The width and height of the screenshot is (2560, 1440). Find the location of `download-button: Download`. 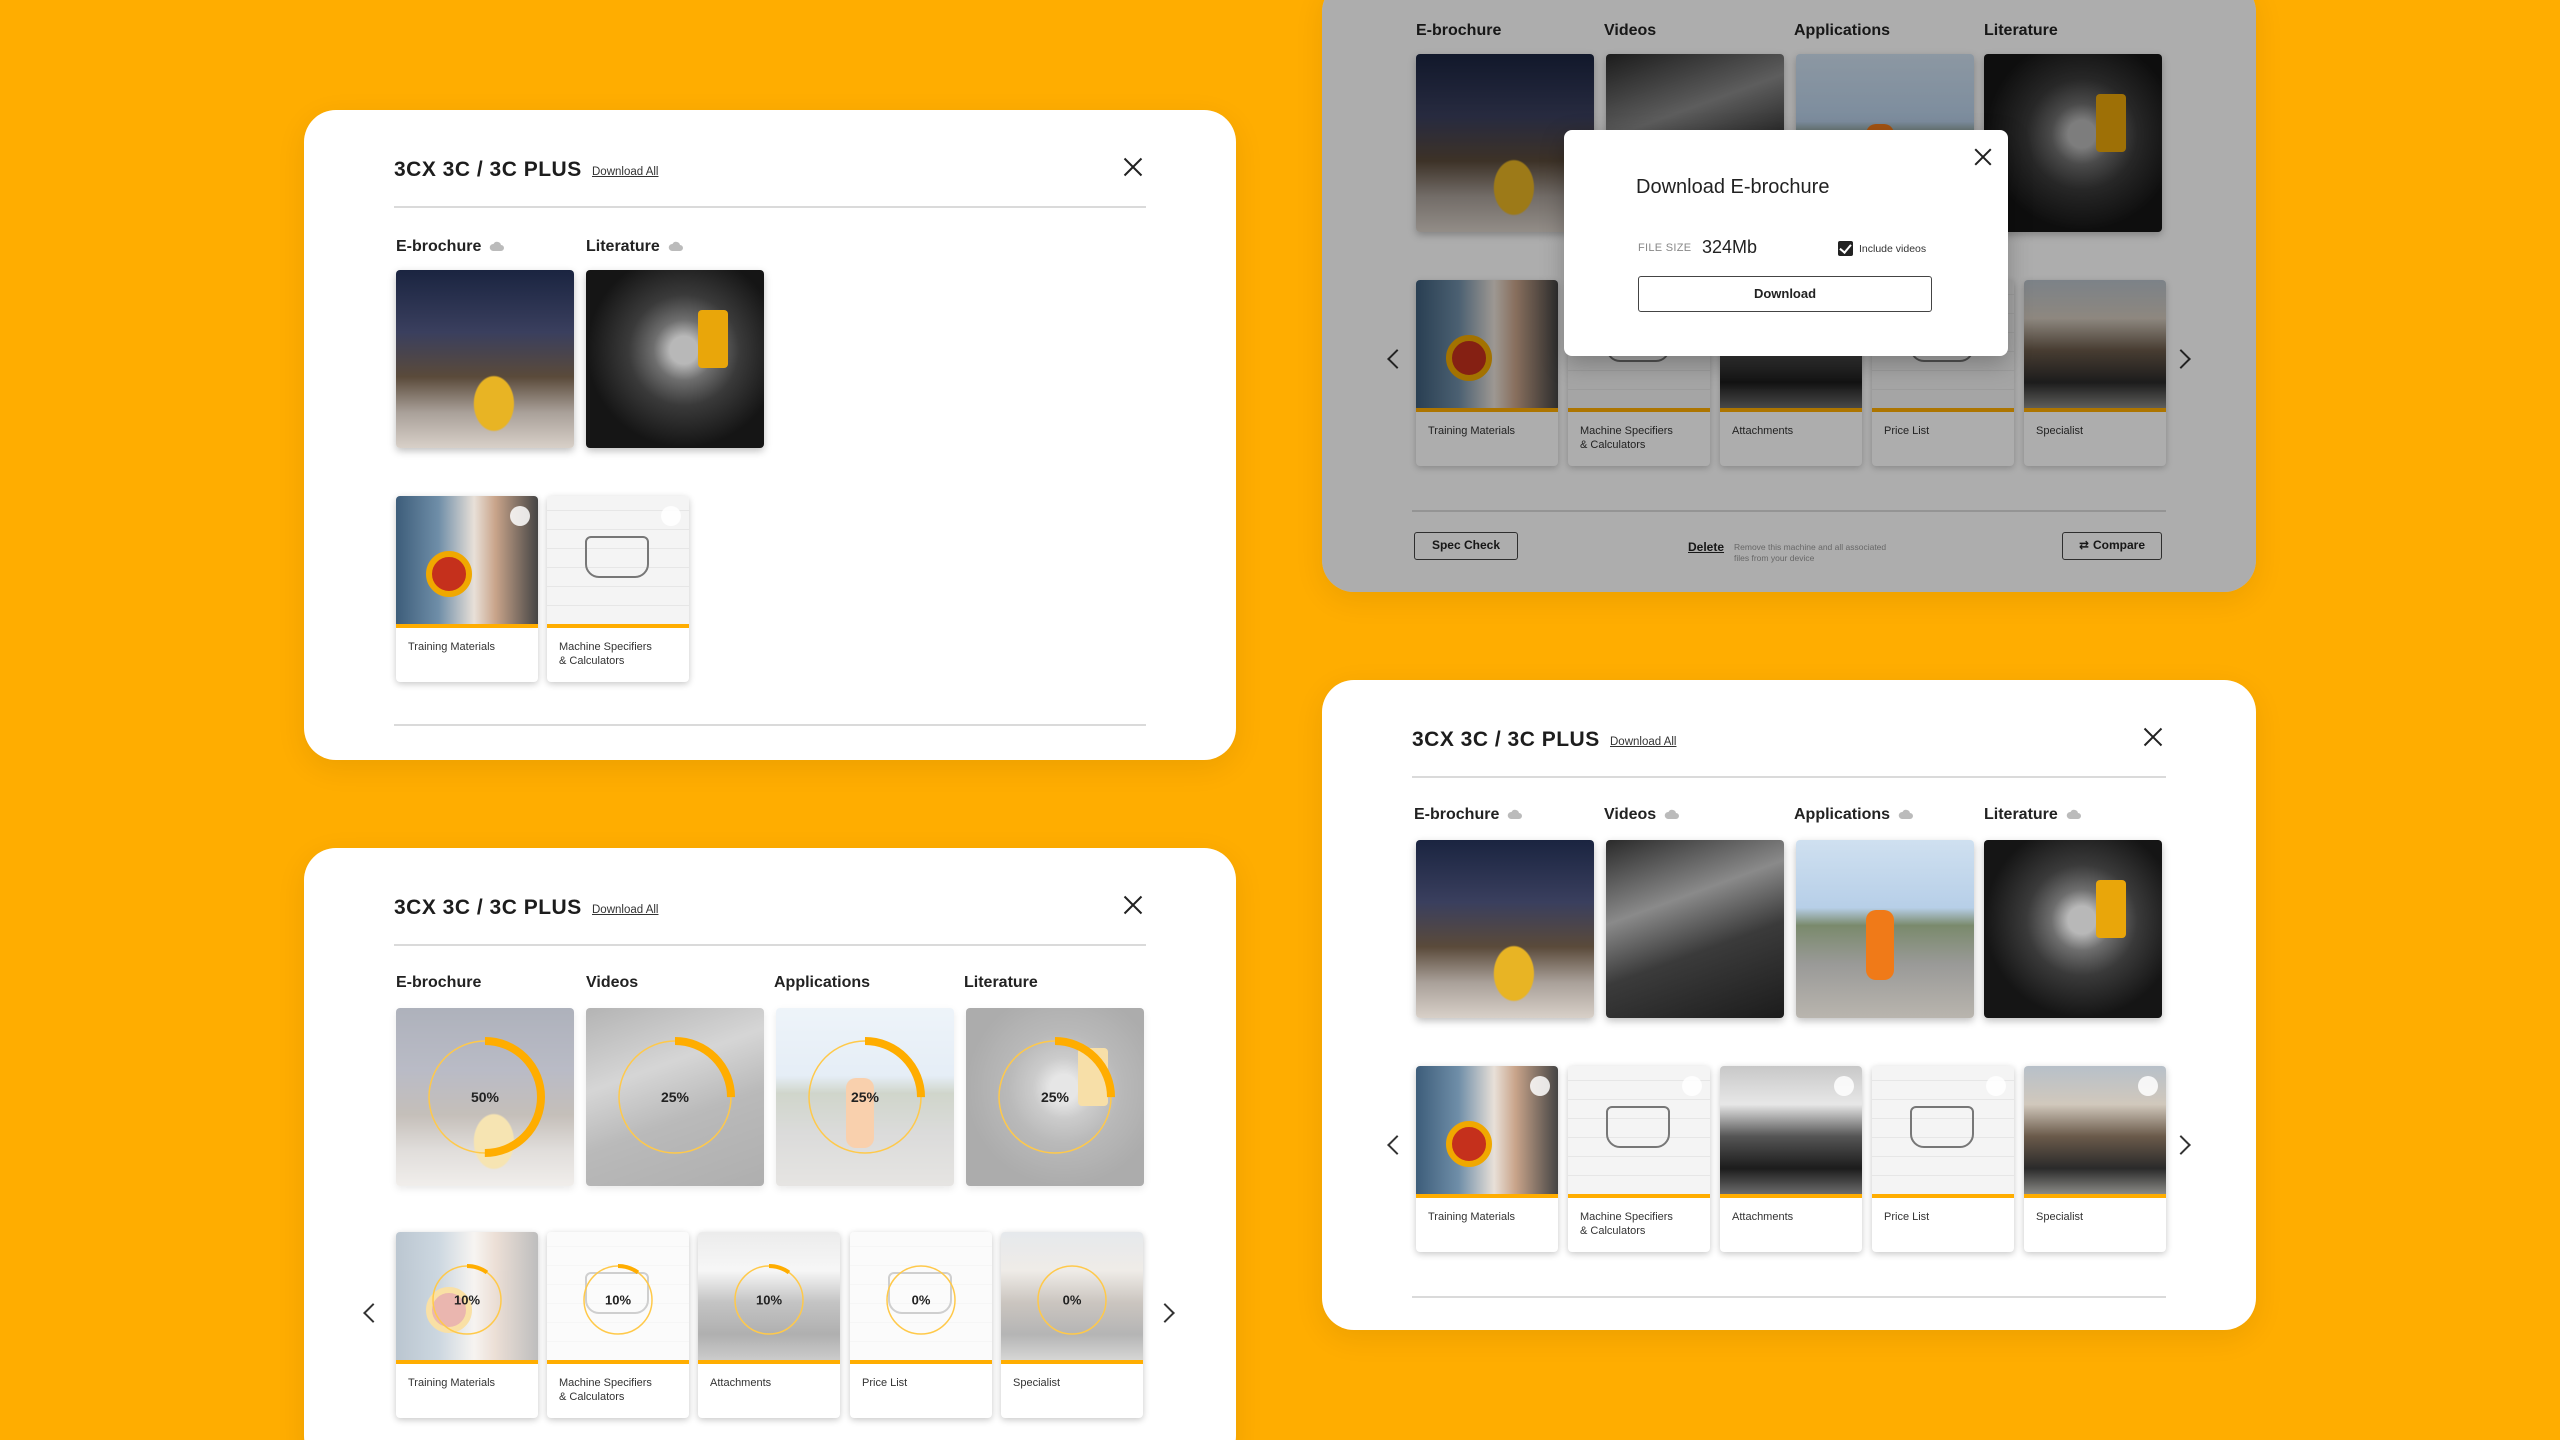

download-button: Download is located at coordinates (1785, 294).